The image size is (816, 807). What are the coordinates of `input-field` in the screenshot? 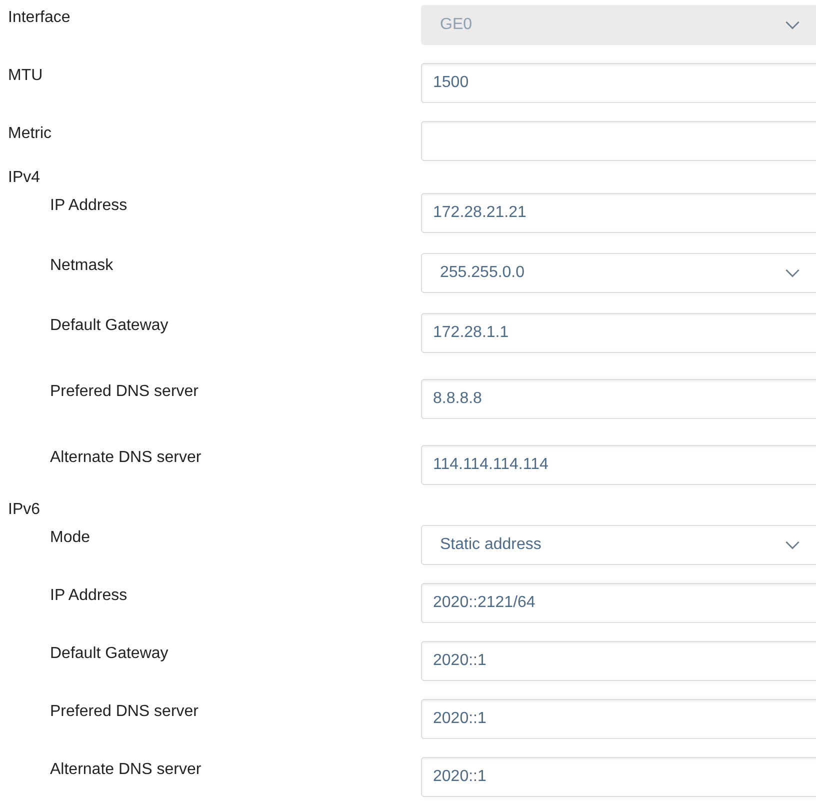 It's located at (618, 141).